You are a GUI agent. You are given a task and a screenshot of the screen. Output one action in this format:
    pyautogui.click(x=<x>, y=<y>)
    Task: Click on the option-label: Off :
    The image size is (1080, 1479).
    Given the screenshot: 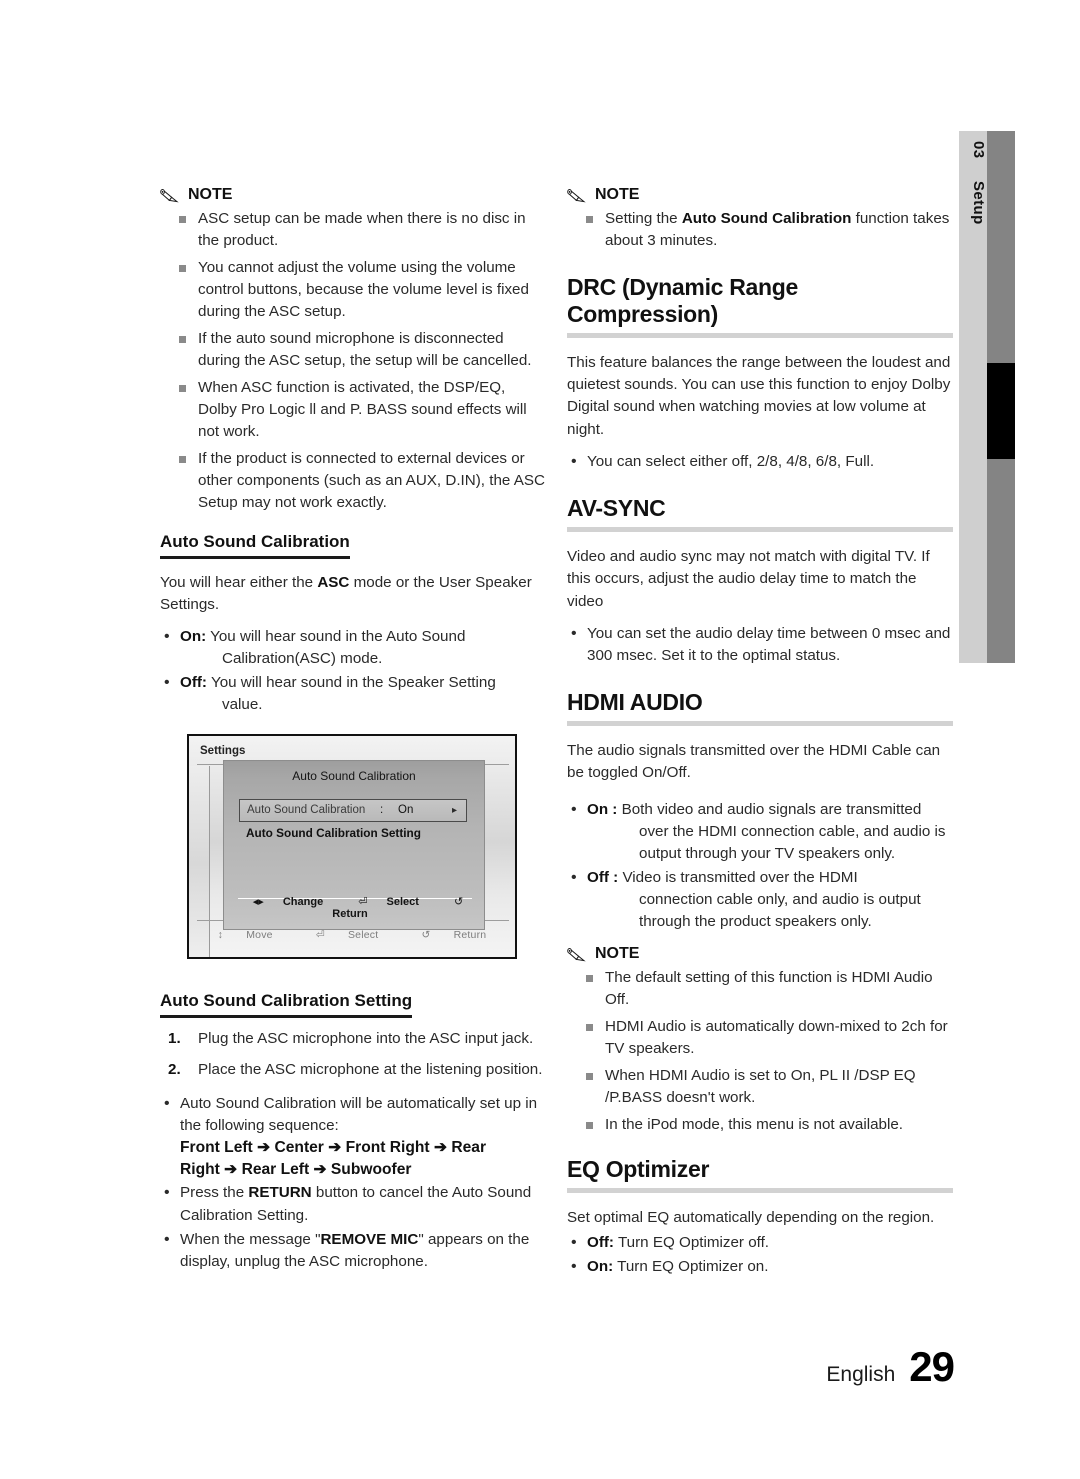 What is the action you would take?
    pyautogui.click(x=603, y=877)
    